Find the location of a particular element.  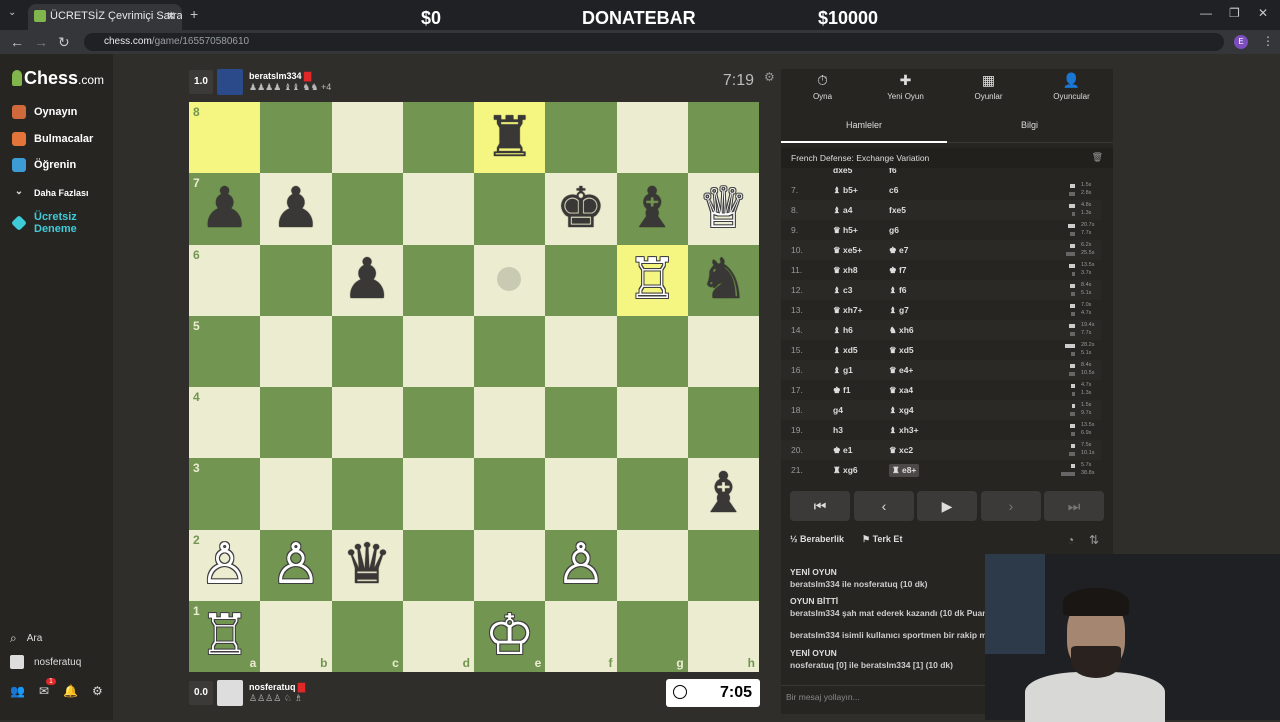

square-a8: 8 is located at coordinates (225, 138).